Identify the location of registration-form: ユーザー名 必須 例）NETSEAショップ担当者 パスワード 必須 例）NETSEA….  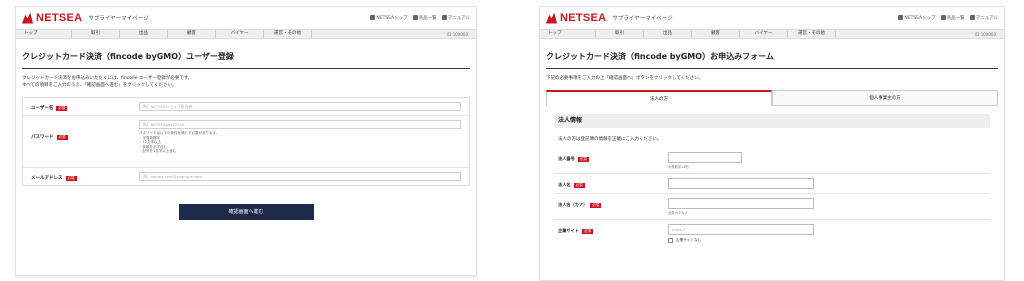
(246, 141).